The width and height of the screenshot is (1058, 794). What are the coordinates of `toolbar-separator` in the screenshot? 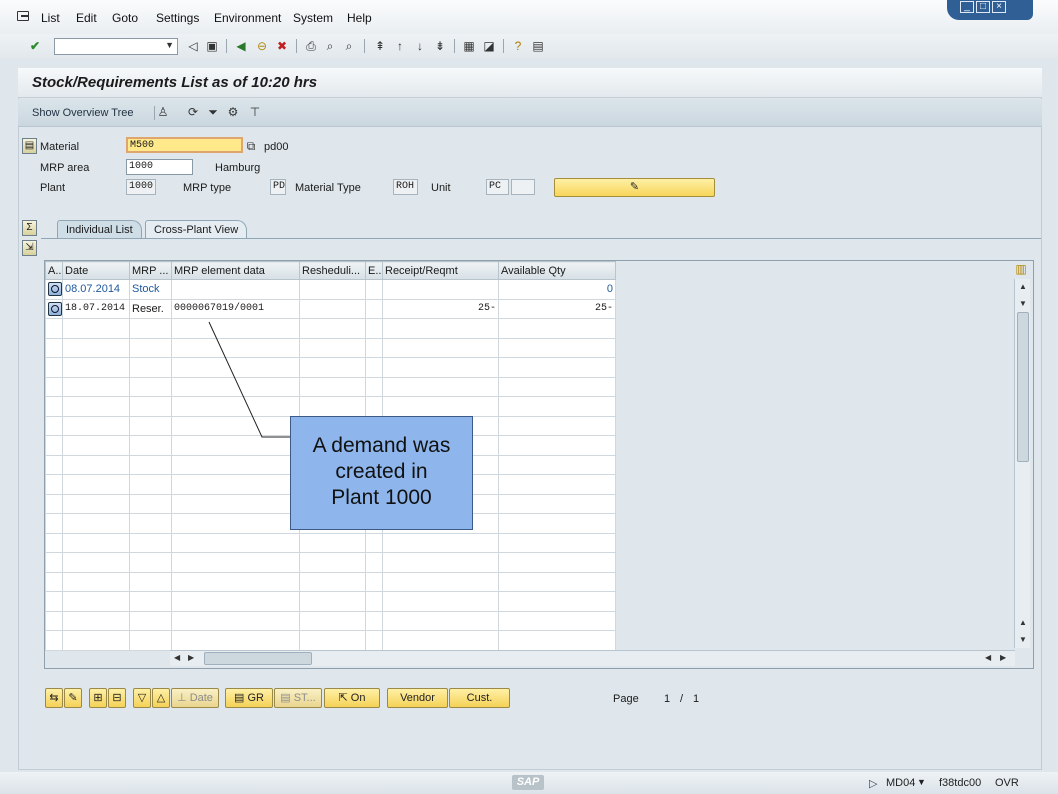 It's located at (364, 46).